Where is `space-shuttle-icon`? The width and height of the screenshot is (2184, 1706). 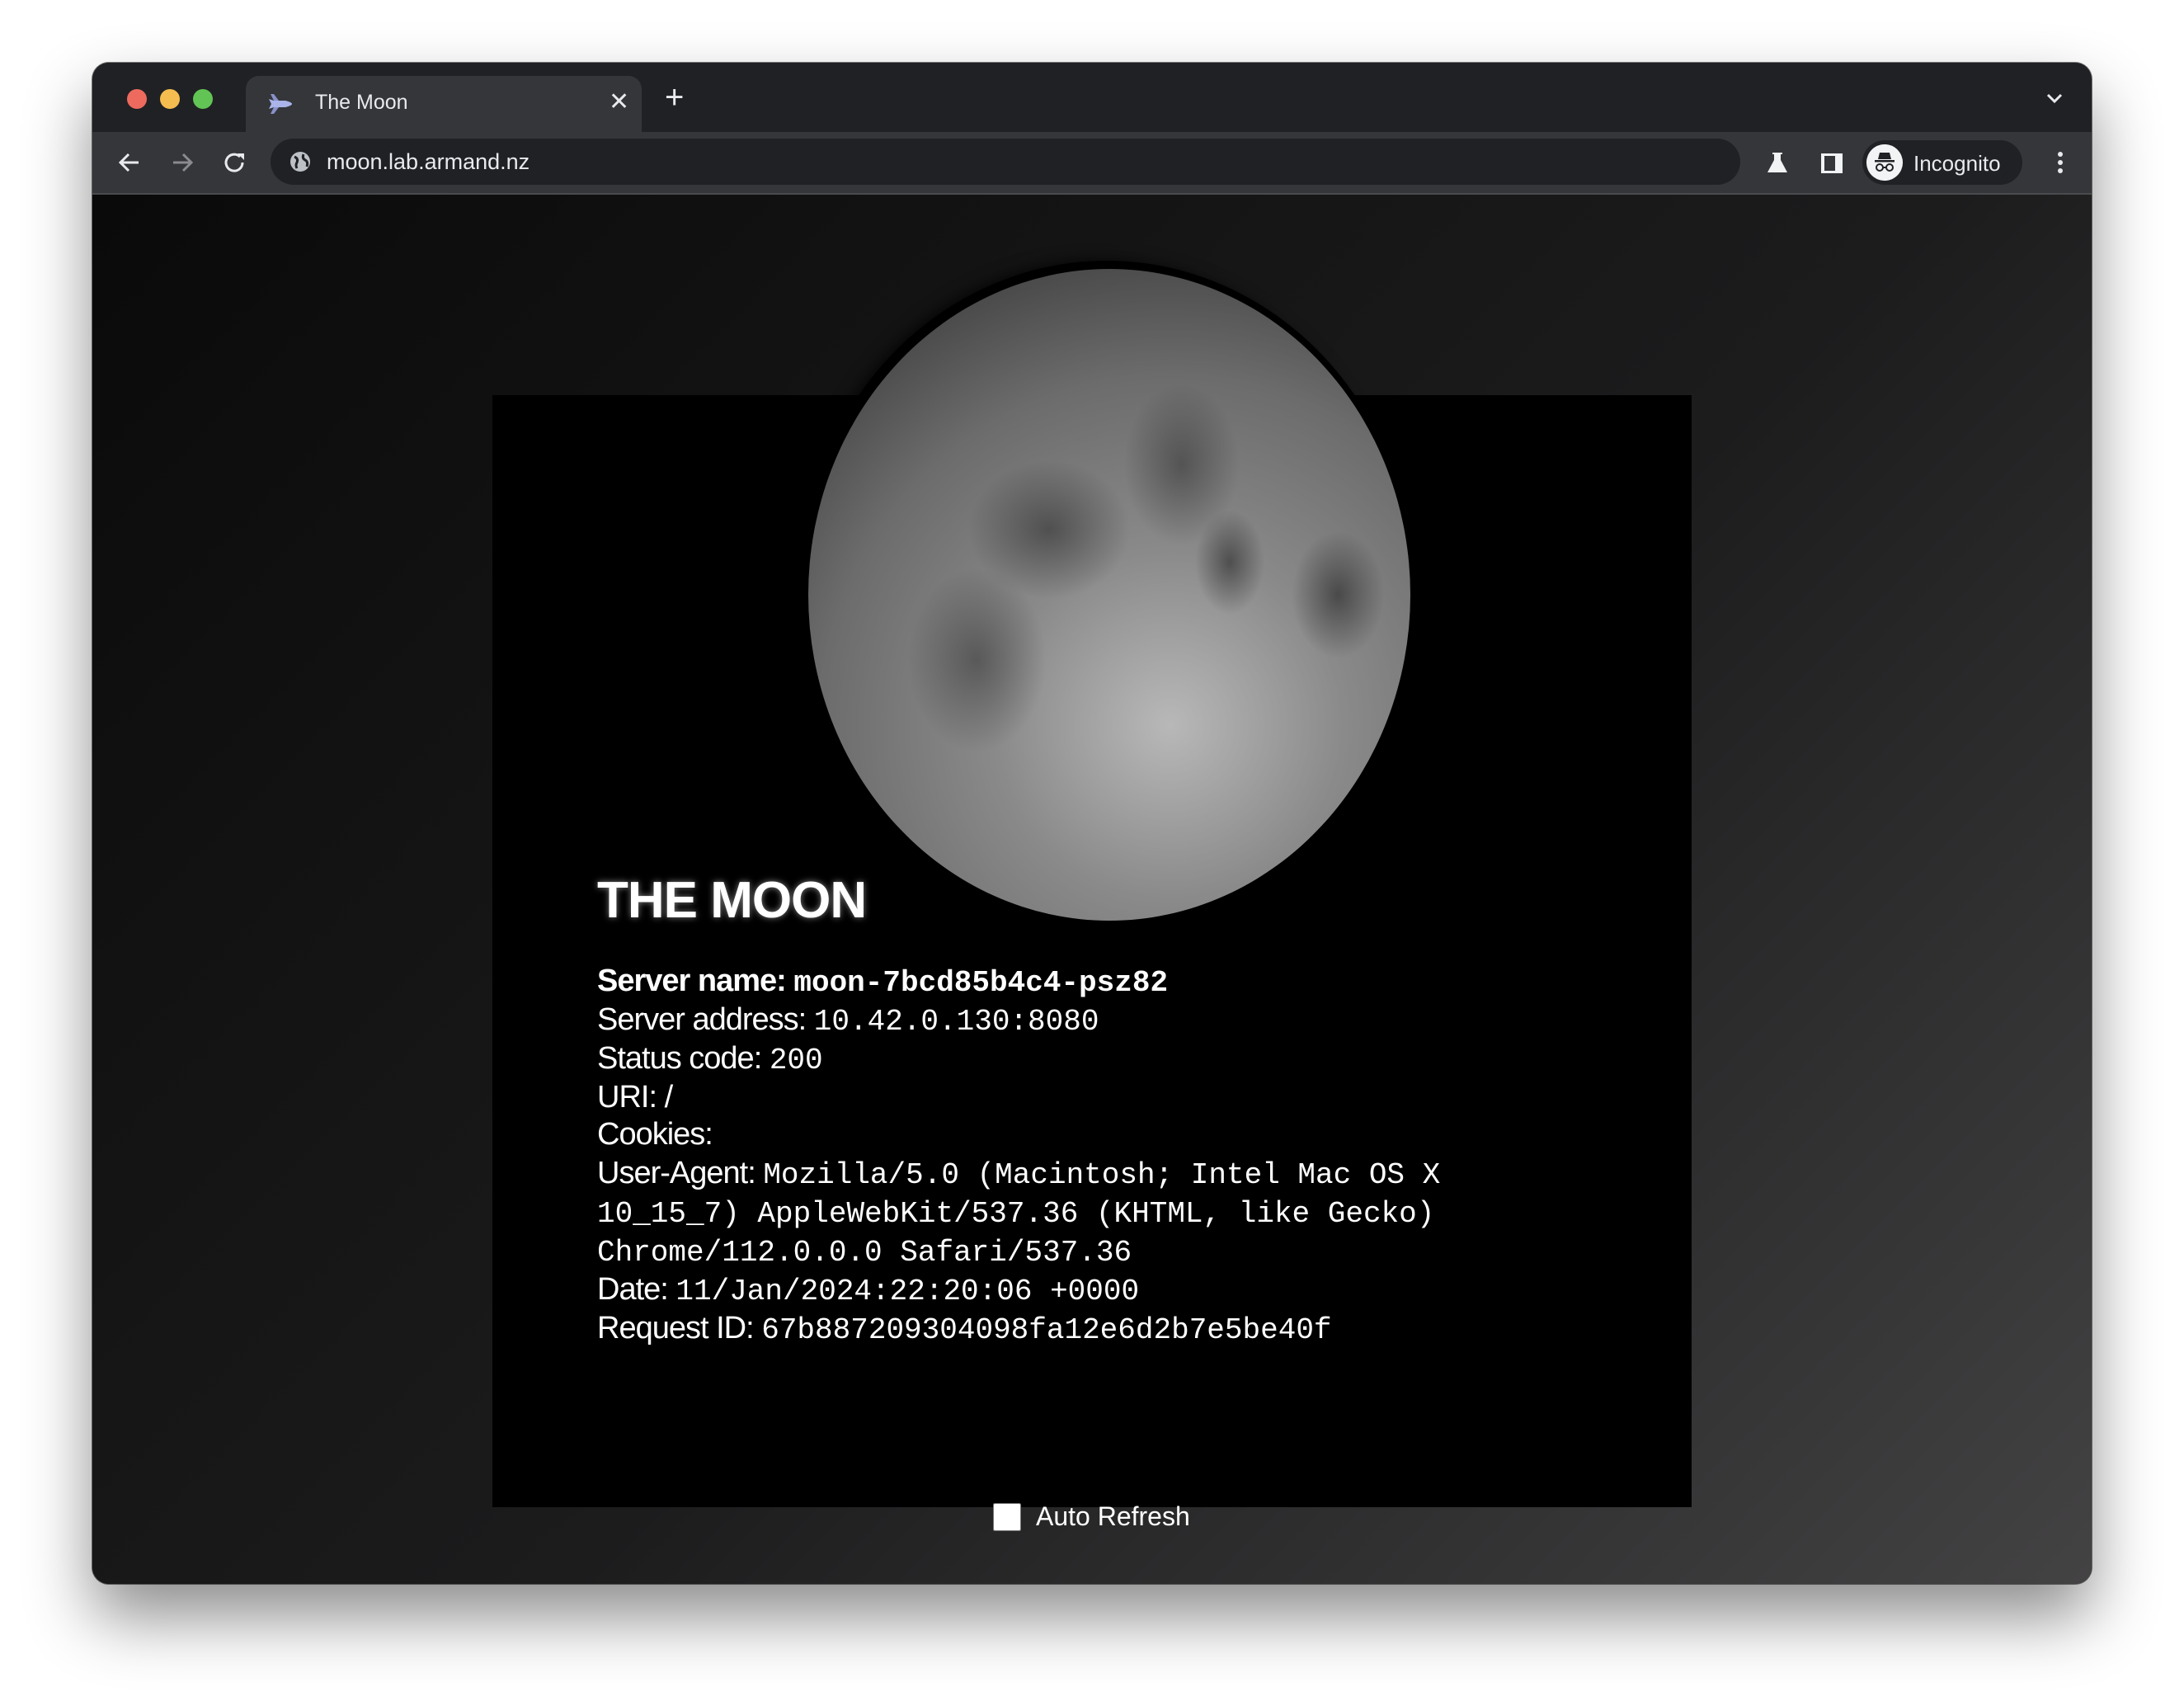 space-shuttle-icon is located at coordinates (280, 104).